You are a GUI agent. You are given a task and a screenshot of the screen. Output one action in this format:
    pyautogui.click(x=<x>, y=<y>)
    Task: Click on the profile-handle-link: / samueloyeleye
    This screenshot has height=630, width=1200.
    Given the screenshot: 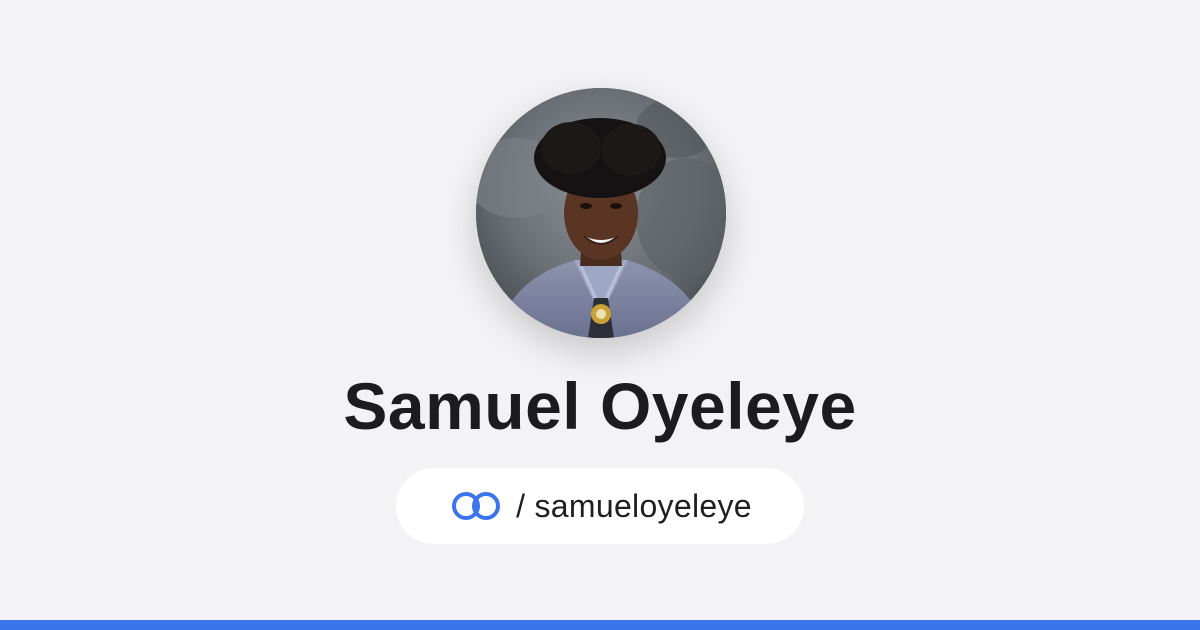 What is the action you would take?
    pyautogui.click(x=600, y=506)
    